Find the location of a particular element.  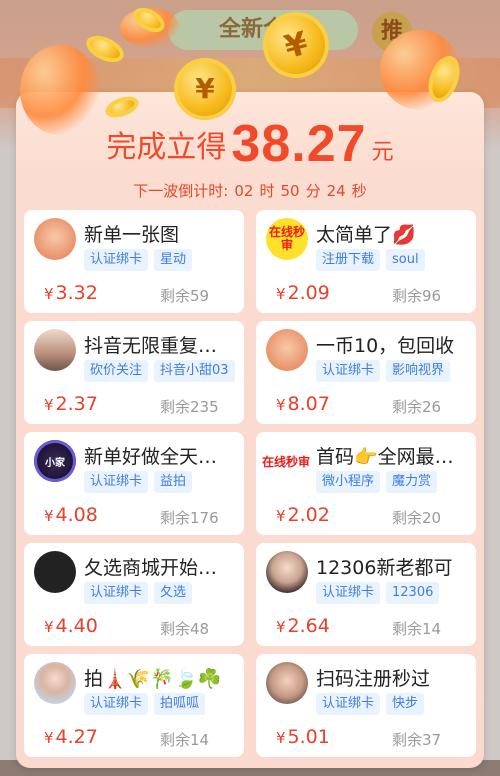

task-tag: 砍价关注 is located at coordinates (116, 371).